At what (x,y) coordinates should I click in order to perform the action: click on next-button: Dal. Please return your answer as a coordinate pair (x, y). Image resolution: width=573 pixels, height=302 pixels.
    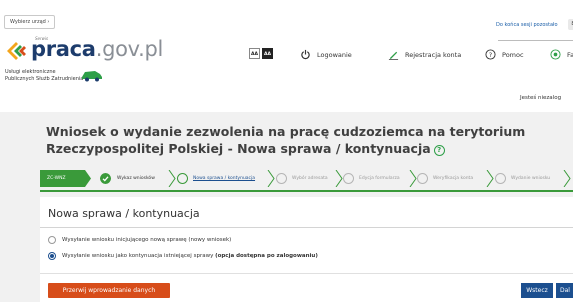
    Looking at the image, I should click on (564, 290).